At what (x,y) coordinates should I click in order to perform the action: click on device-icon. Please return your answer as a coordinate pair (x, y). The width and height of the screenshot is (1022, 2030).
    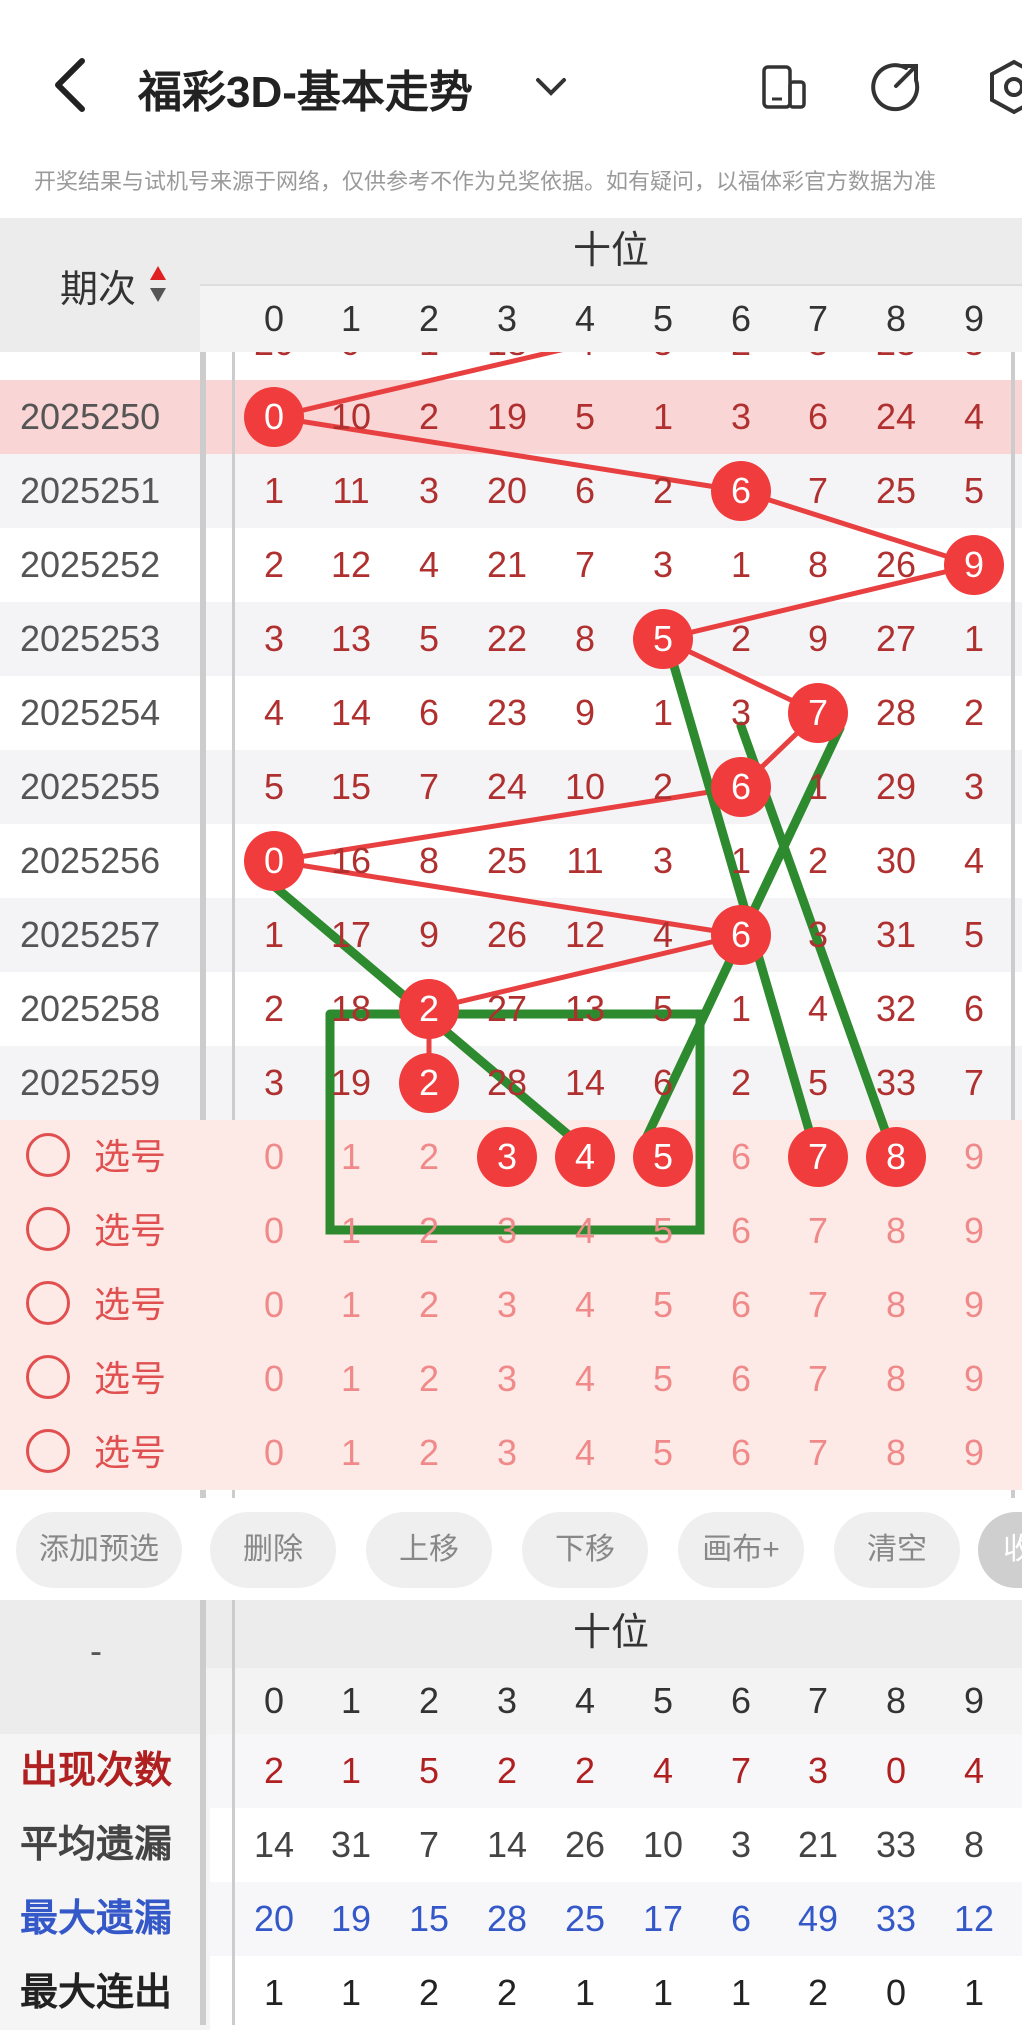
    Looking at the image, I should click on (783, 87).